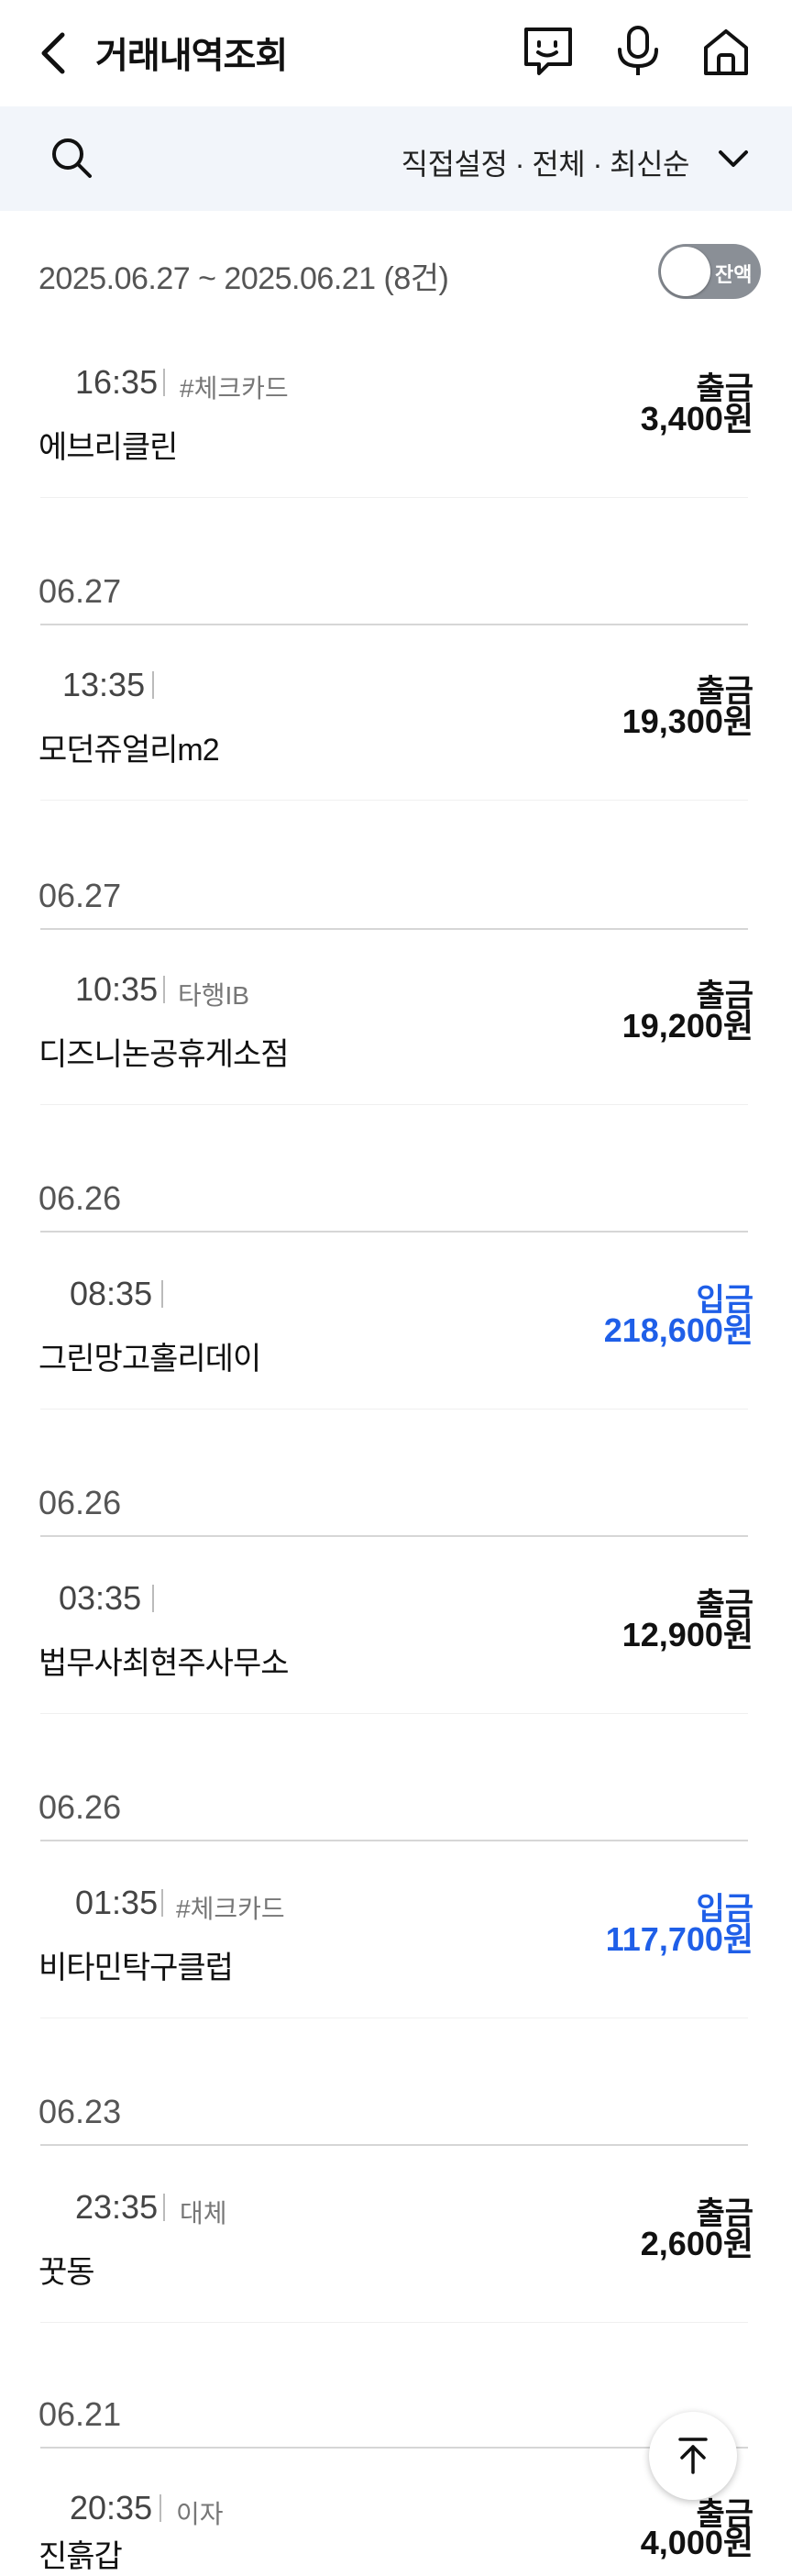 This screenshot has width=792, height=2576. I want to click on transaction-name: 에브리클린, so click(108, 444).